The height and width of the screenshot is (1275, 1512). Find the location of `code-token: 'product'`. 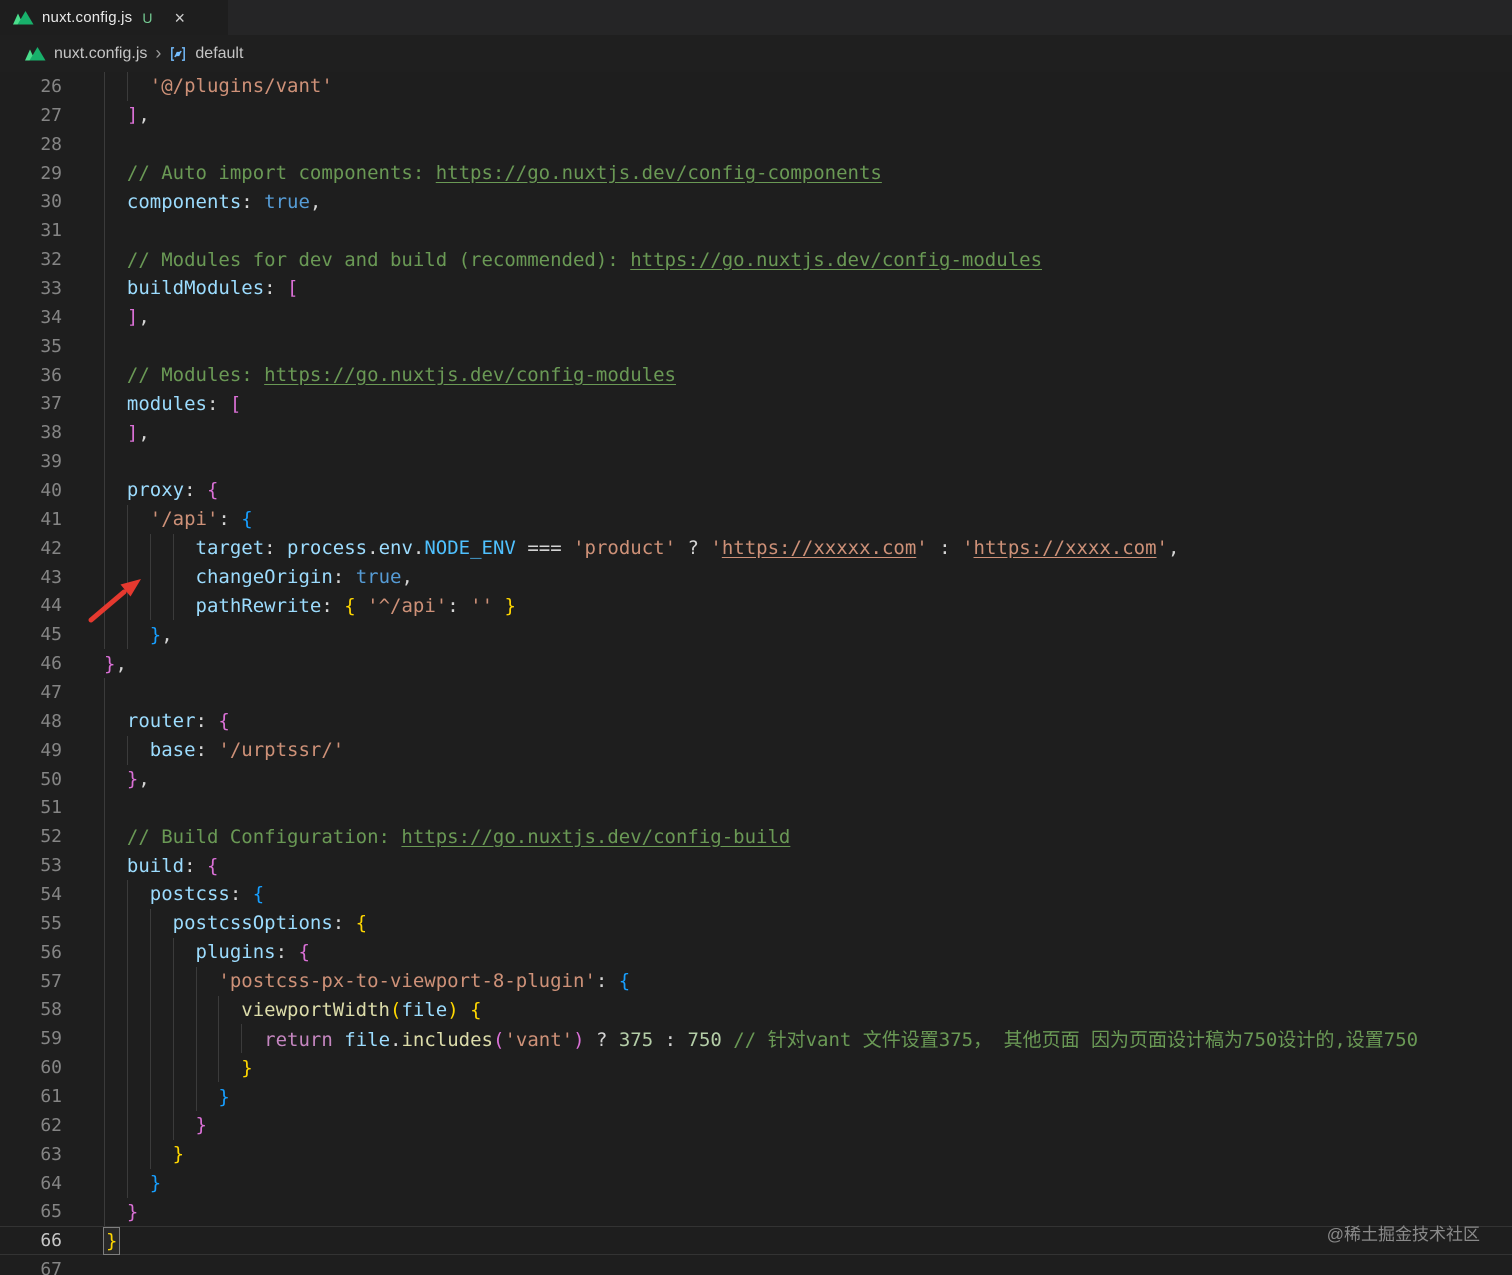

code-token: 'product' is located at coordinates (625, 548).